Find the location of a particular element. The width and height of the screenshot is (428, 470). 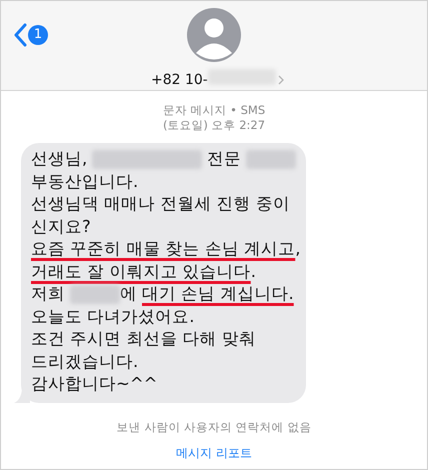

message-text: 에 is located at coordinates (128, 294).